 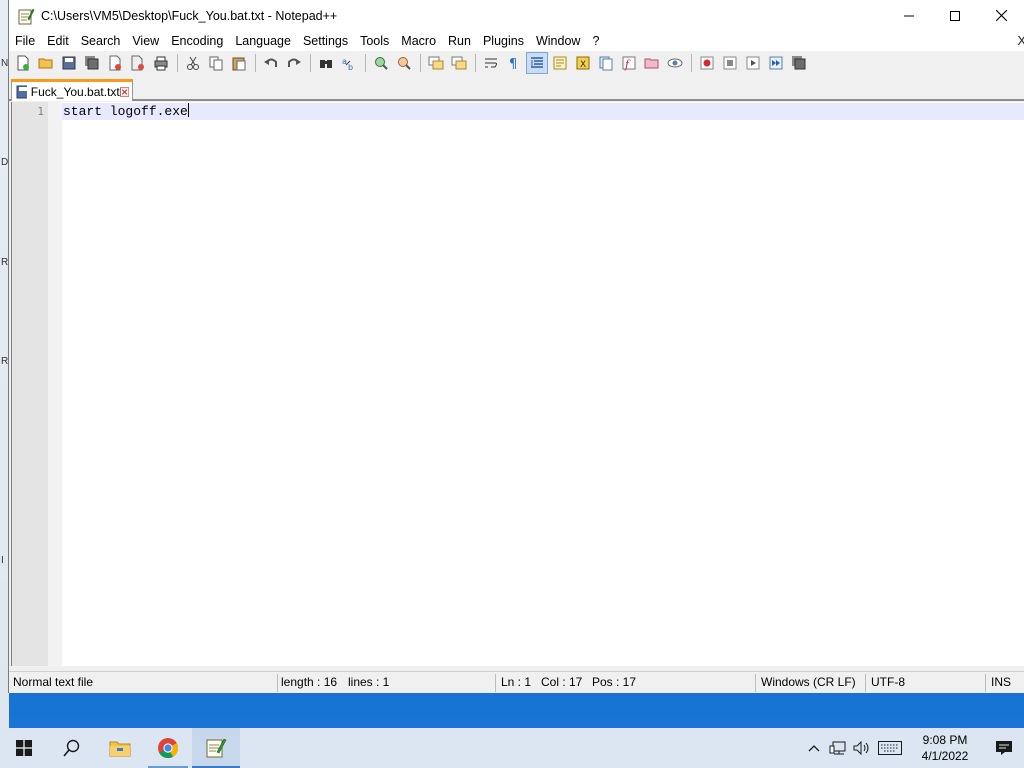 I want to click on word-wrap-button, so click(x=491, y=63).